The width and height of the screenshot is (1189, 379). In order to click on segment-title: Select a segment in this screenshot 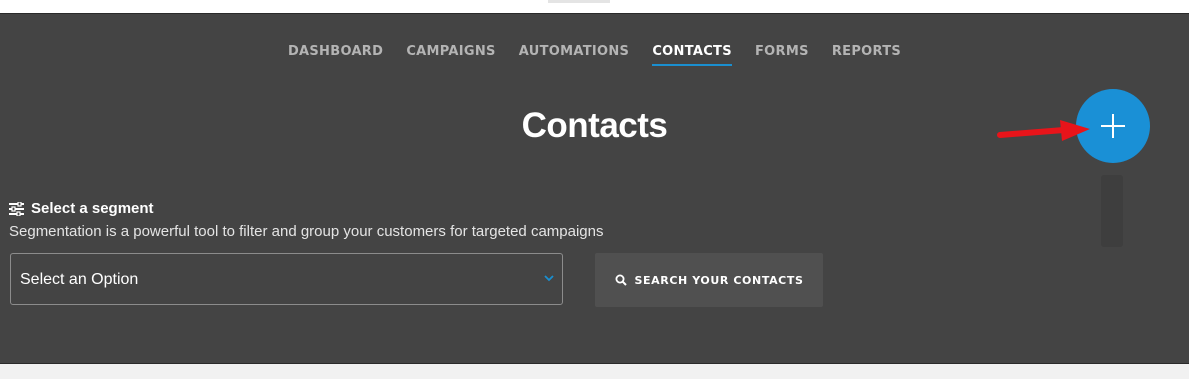, I will do `click(92, 208)`.